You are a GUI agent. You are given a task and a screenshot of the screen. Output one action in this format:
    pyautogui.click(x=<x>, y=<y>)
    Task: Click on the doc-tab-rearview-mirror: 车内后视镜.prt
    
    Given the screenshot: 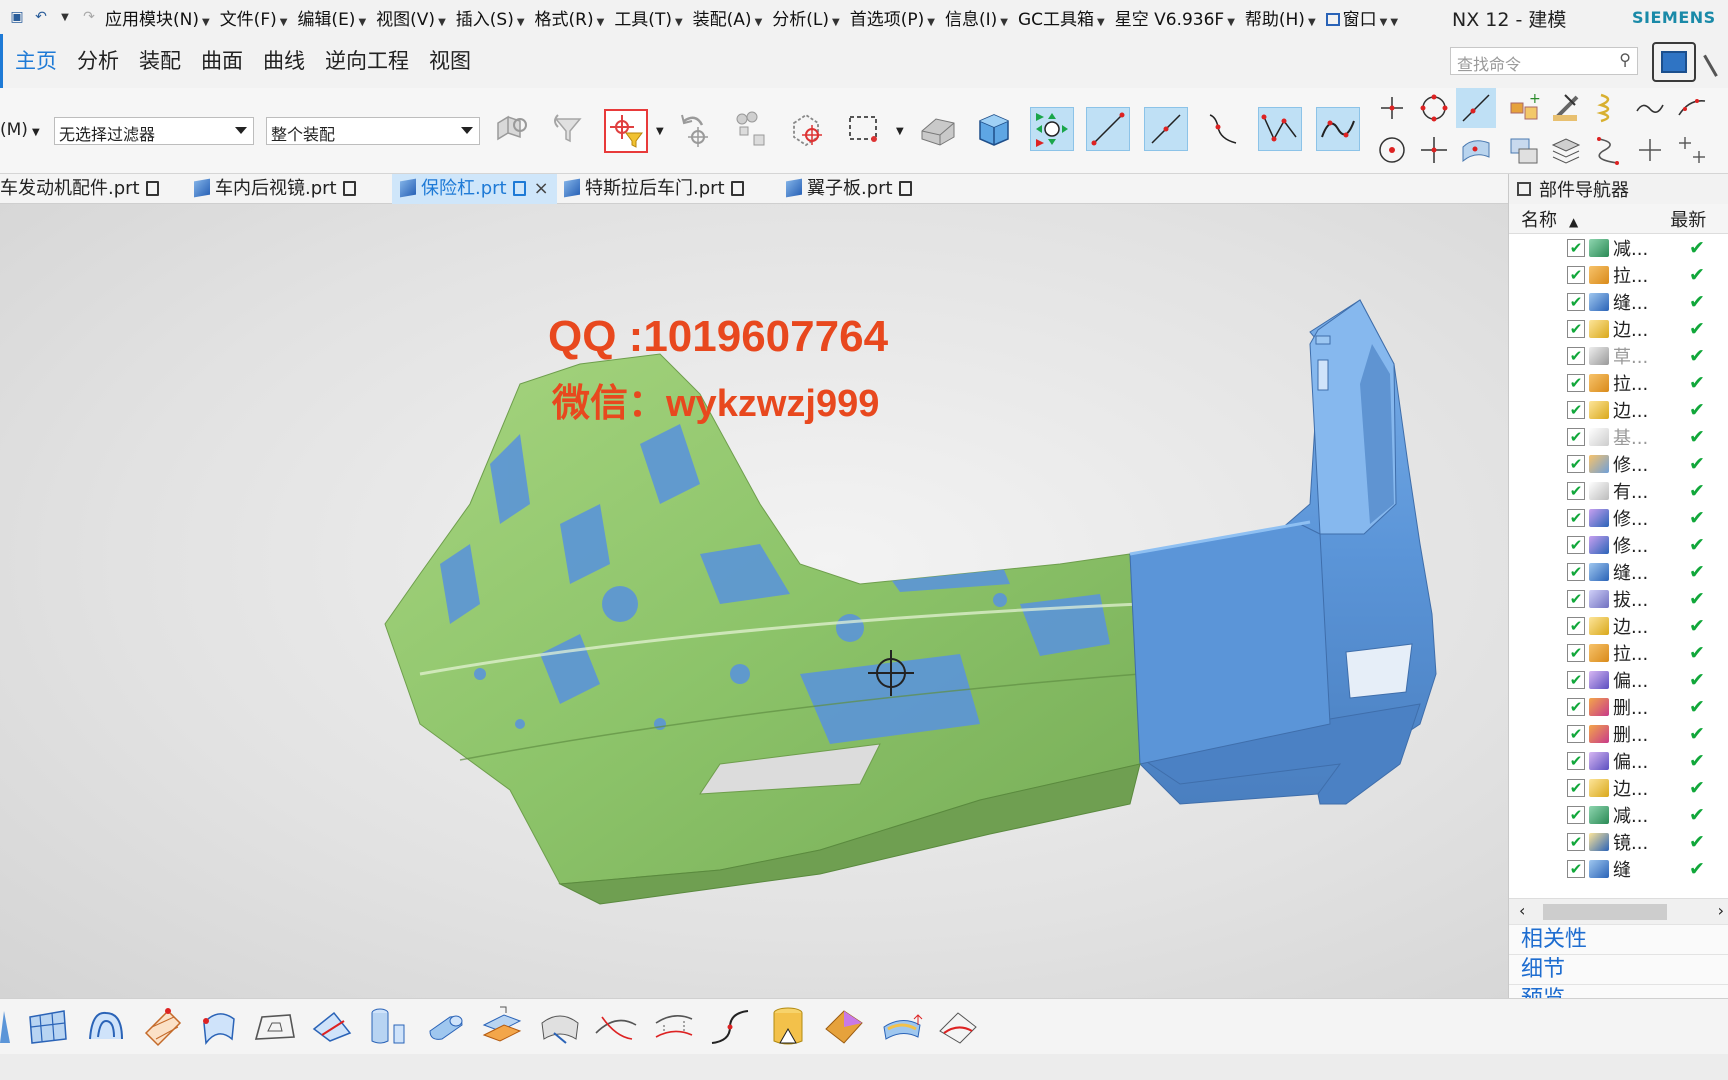 What is the action you would take?
    pyautogui.click(x=275, y=189)
    